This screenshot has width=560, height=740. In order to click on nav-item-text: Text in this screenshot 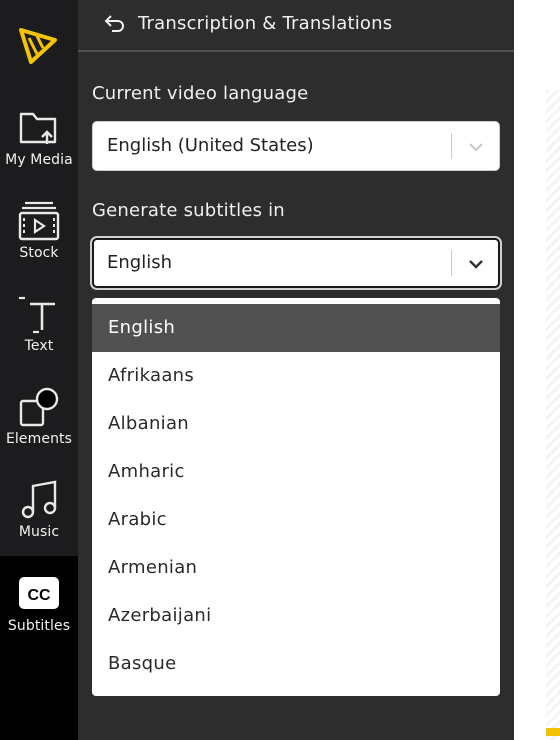, I will do `click(39, 332)`.